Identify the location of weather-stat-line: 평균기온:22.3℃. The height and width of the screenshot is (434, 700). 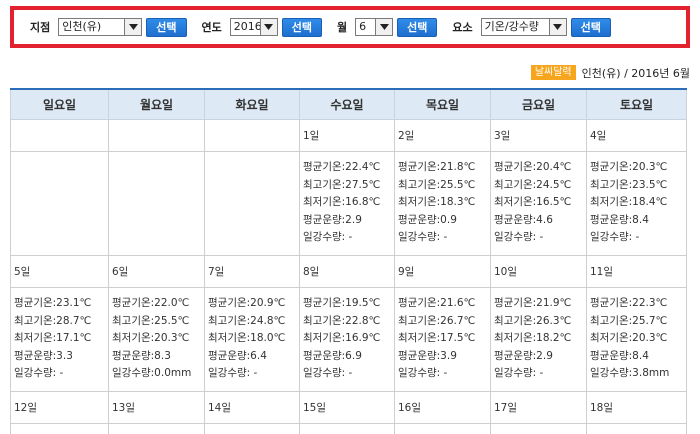
(629, 303).